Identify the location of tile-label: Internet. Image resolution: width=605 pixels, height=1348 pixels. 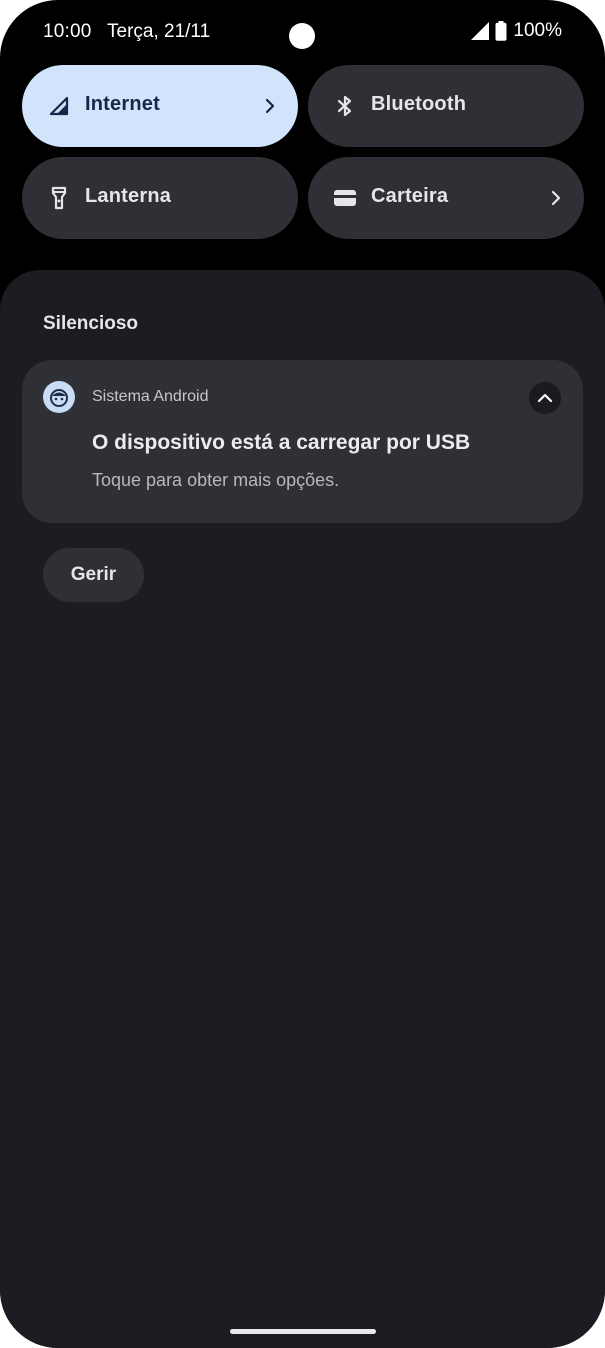
(122, 104).